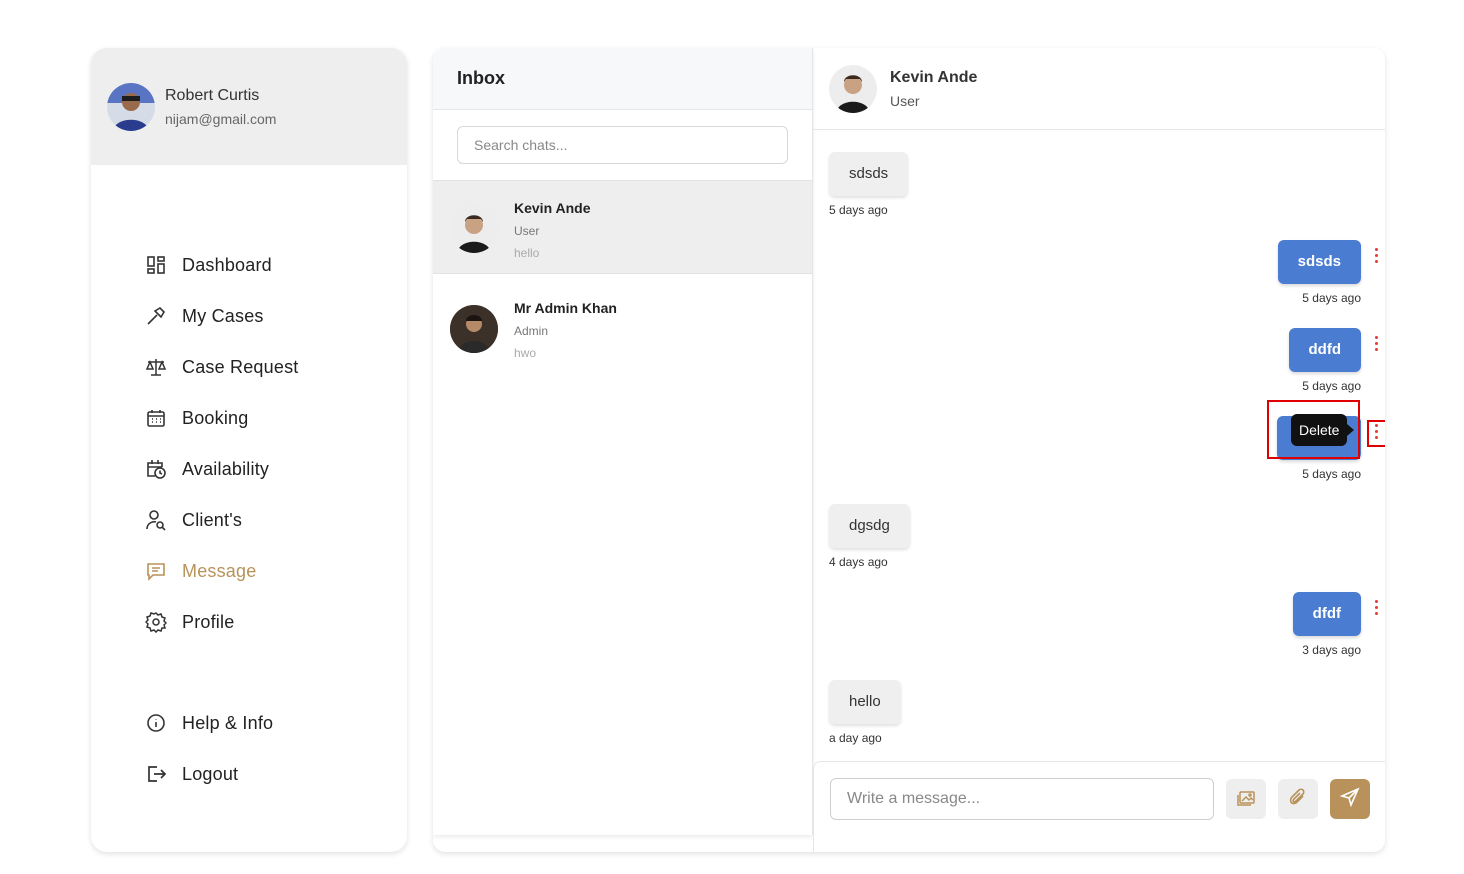 The image size is (1464, 874). What do you see at coordinates (622, 145) in the screenshot?
I see `search-chats-input` at bounding box center [622, 145].